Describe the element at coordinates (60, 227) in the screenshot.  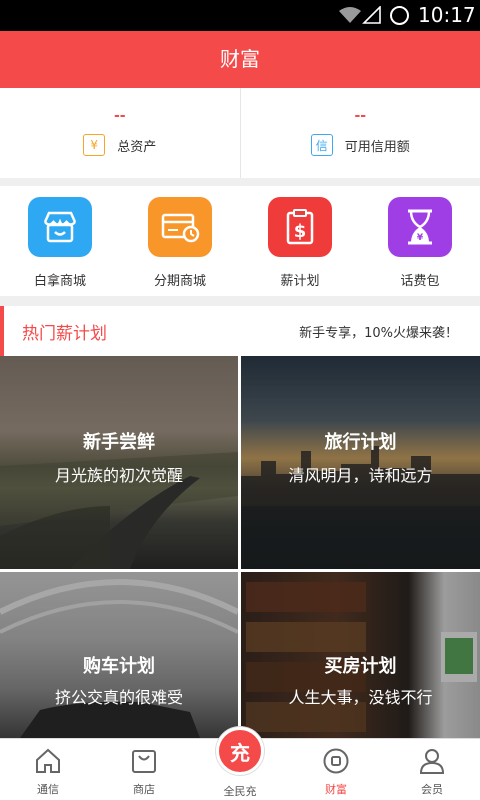
I see `store-icon` at that location.